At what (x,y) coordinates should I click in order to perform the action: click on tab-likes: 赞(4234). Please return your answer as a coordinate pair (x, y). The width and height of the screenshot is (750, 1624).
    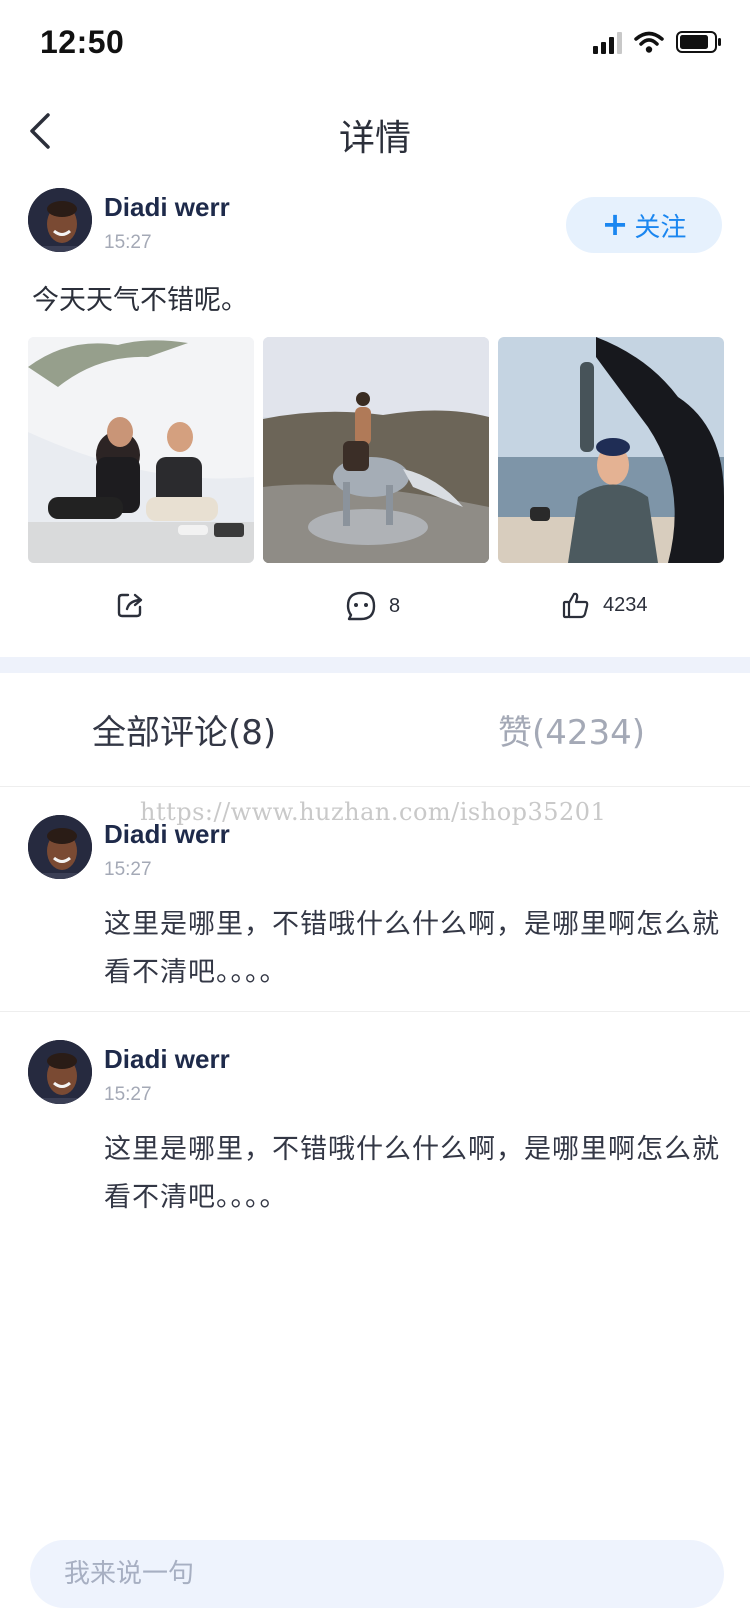
    Looking at the image, I should click on (571, 729).